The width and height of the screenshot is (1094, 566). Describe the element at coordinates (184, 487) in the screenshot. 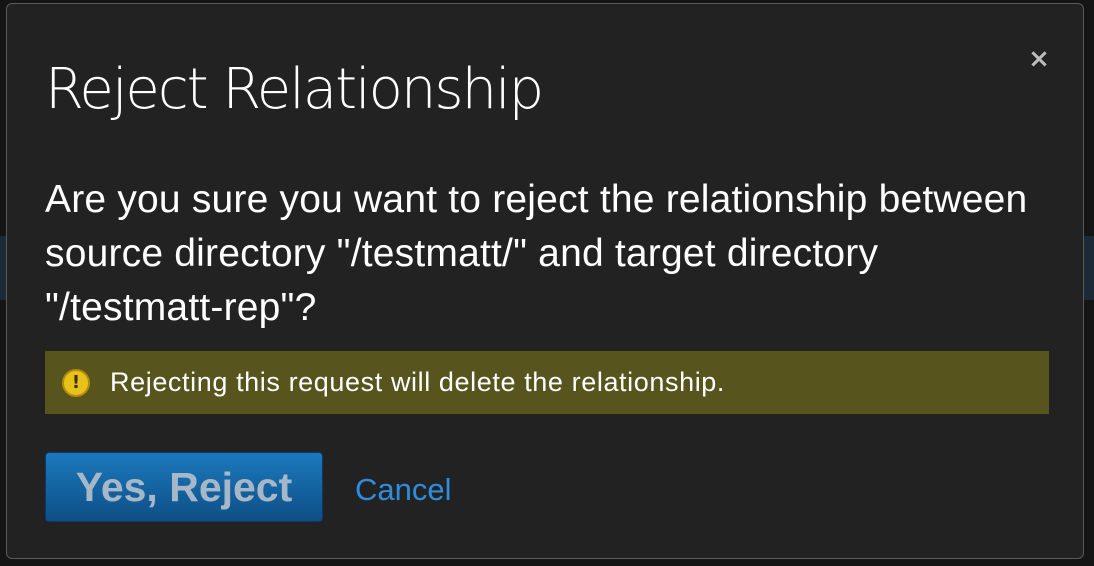

I see `yes-reject-button: Yes, Reject` at that location.